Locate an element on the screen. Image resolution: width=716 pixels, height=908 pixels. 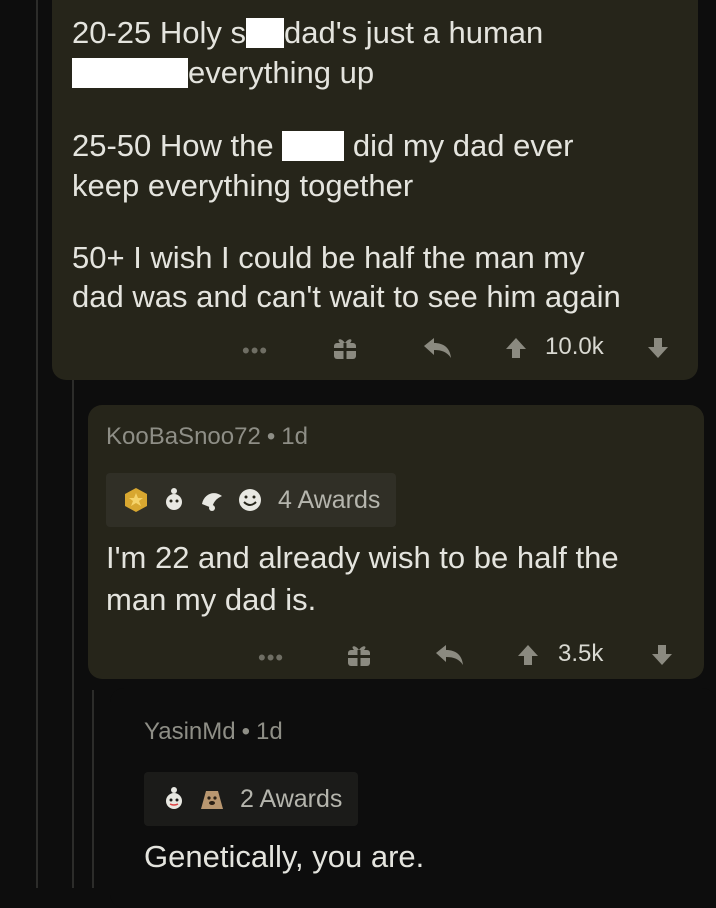
comment-meta: YasinMd • 1d is located at coordinates (213, 732).